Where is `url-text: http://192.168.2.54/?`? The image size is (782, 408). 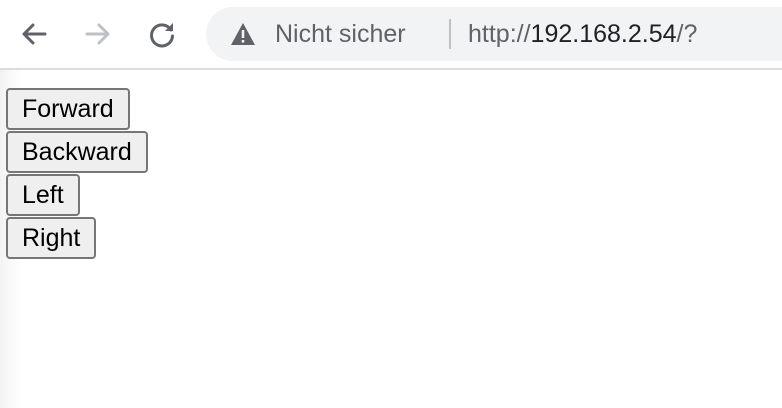
url-text: http://192.168.2.54/? is located at coordinates (582, 34).